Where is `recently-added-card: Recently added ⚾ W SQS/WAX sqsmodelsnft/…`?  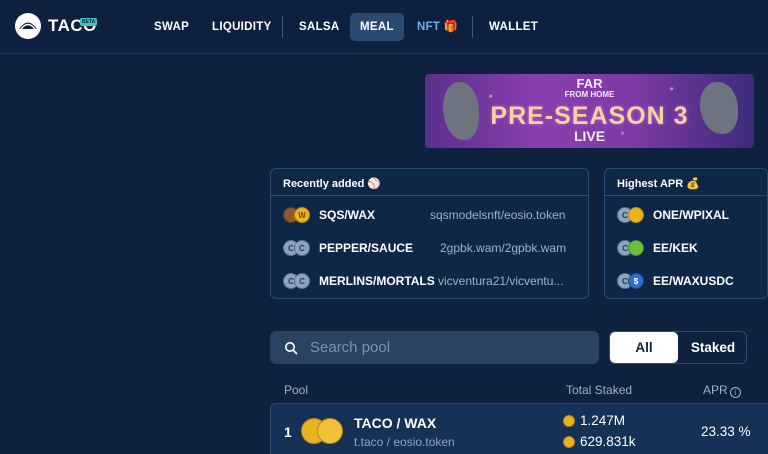
recently-added-card: Recently added ⚾ W SQS/WAX sqsmodelsnft/… is located at coordinates (429, 233).